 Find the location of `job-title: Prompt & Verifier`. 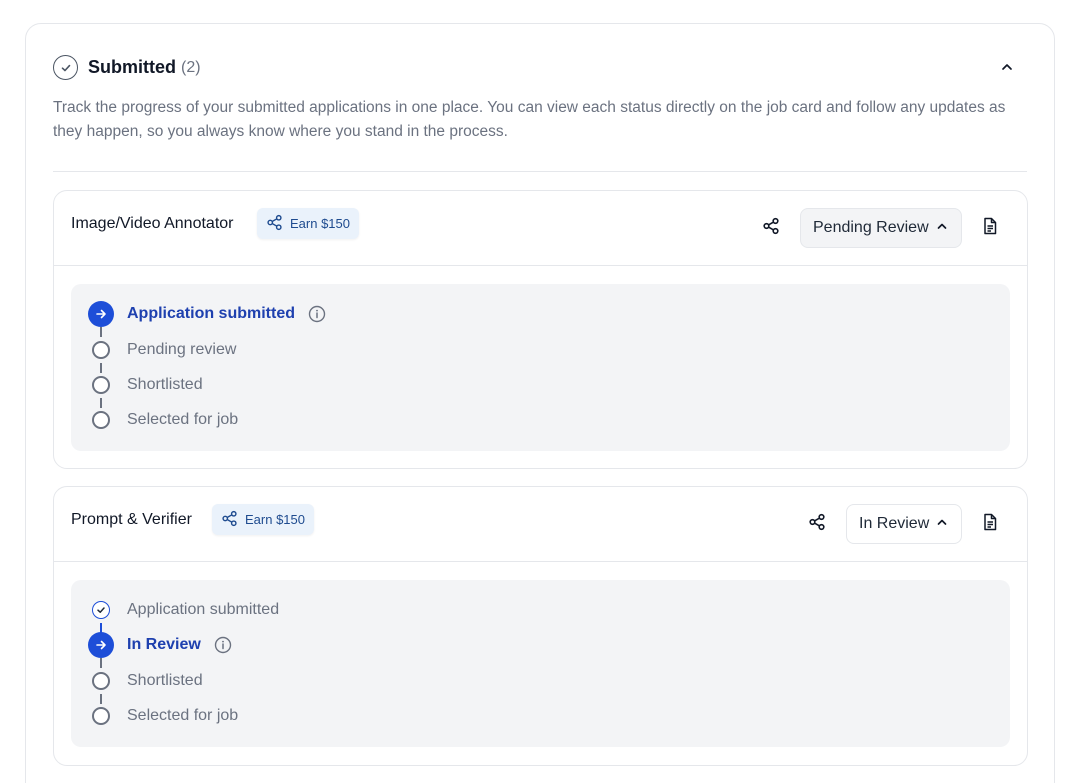

job-title: Prompt & Verifier is located at coordinates (131, 519).